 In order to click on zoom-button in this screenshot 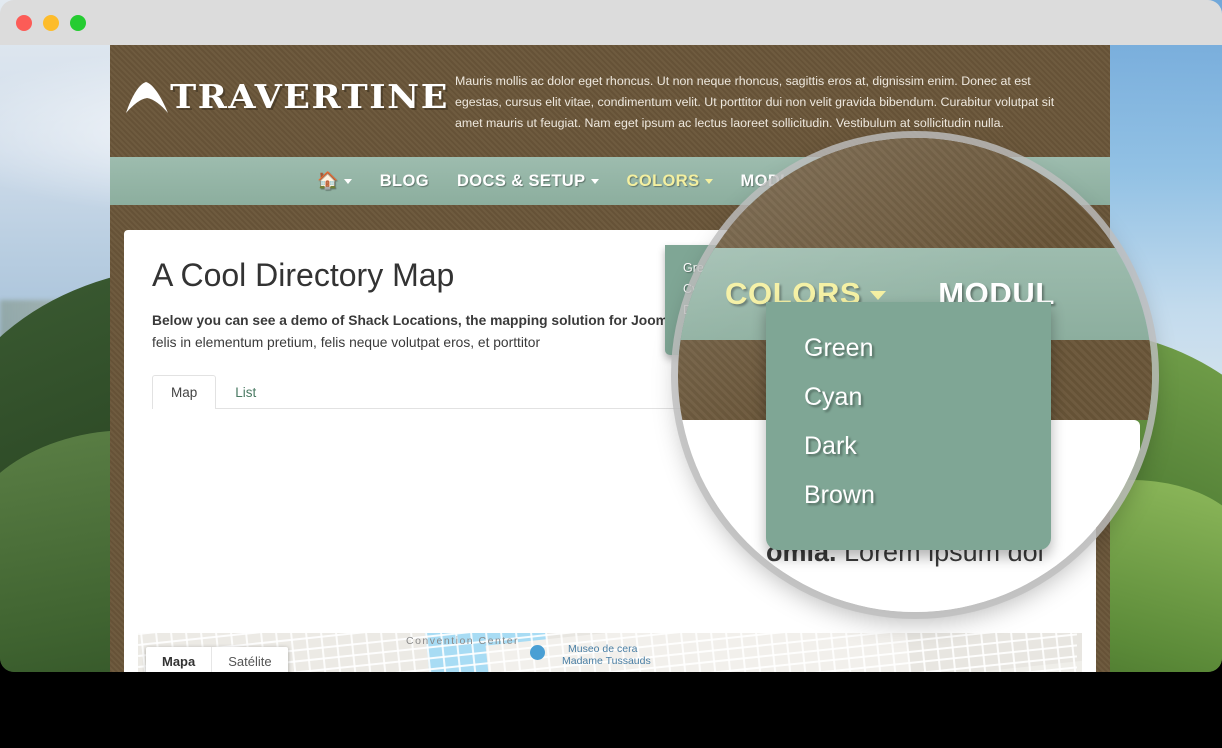, I will do `click(78, 23)`.